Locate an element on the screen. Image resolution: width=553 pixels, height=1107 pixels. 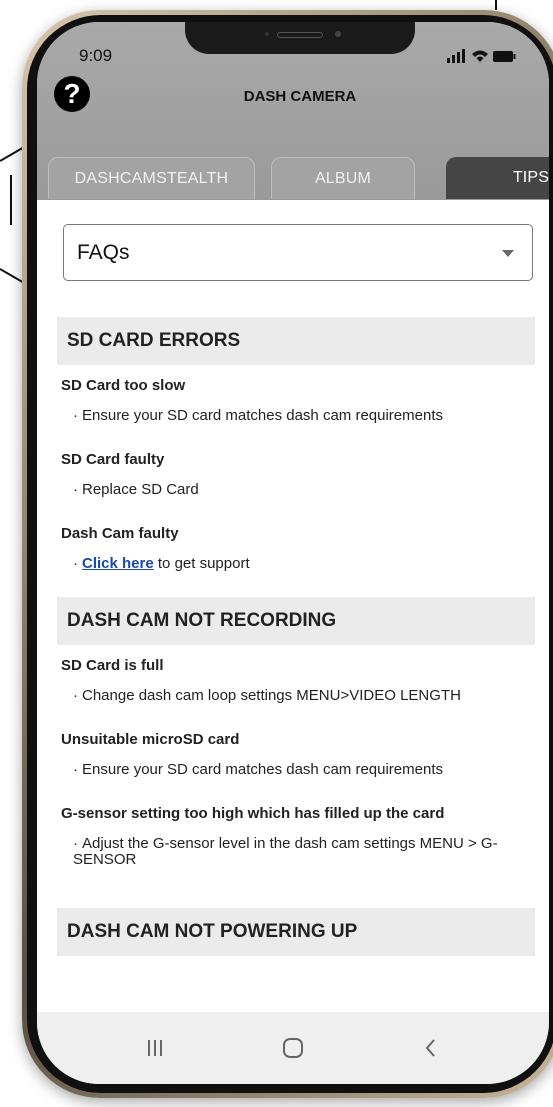
faq-answer: · Replace SD Card is located at coordinates (136, 489).